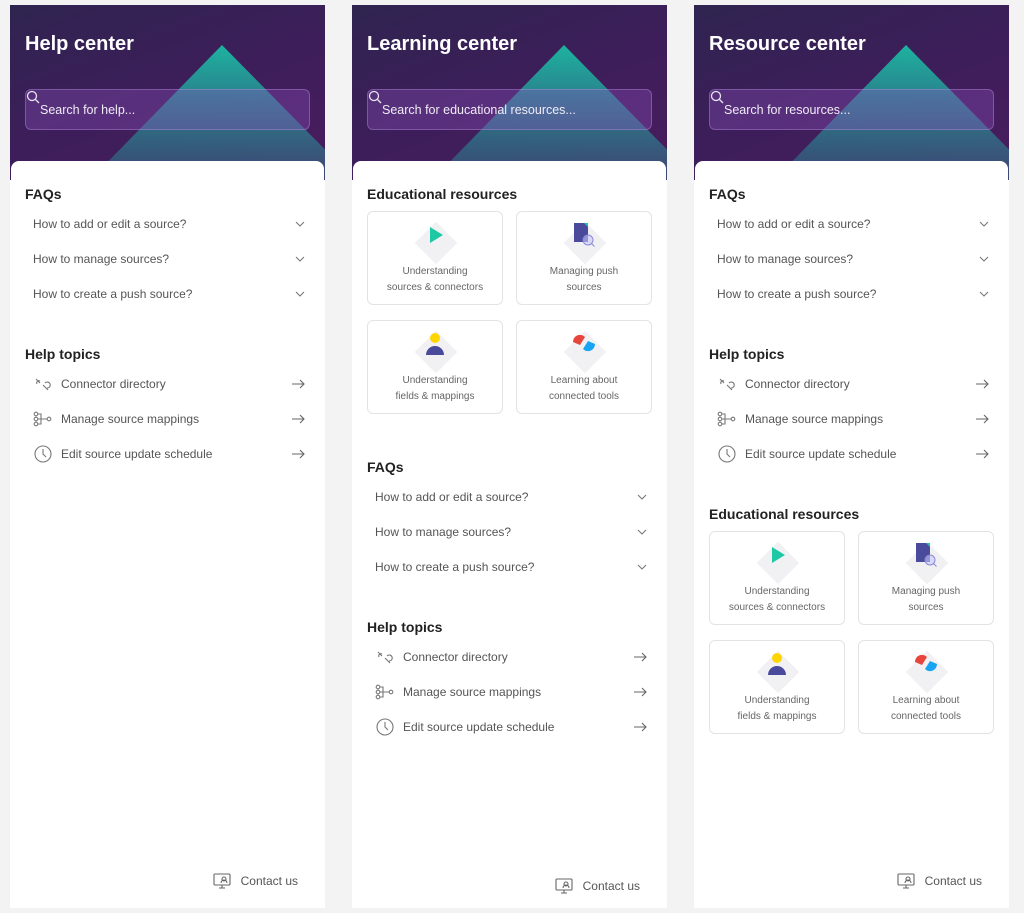 Image resolution: width=1024 pixels, height=913 pixels. I want to click on document-search-icon, so click(584, 238).